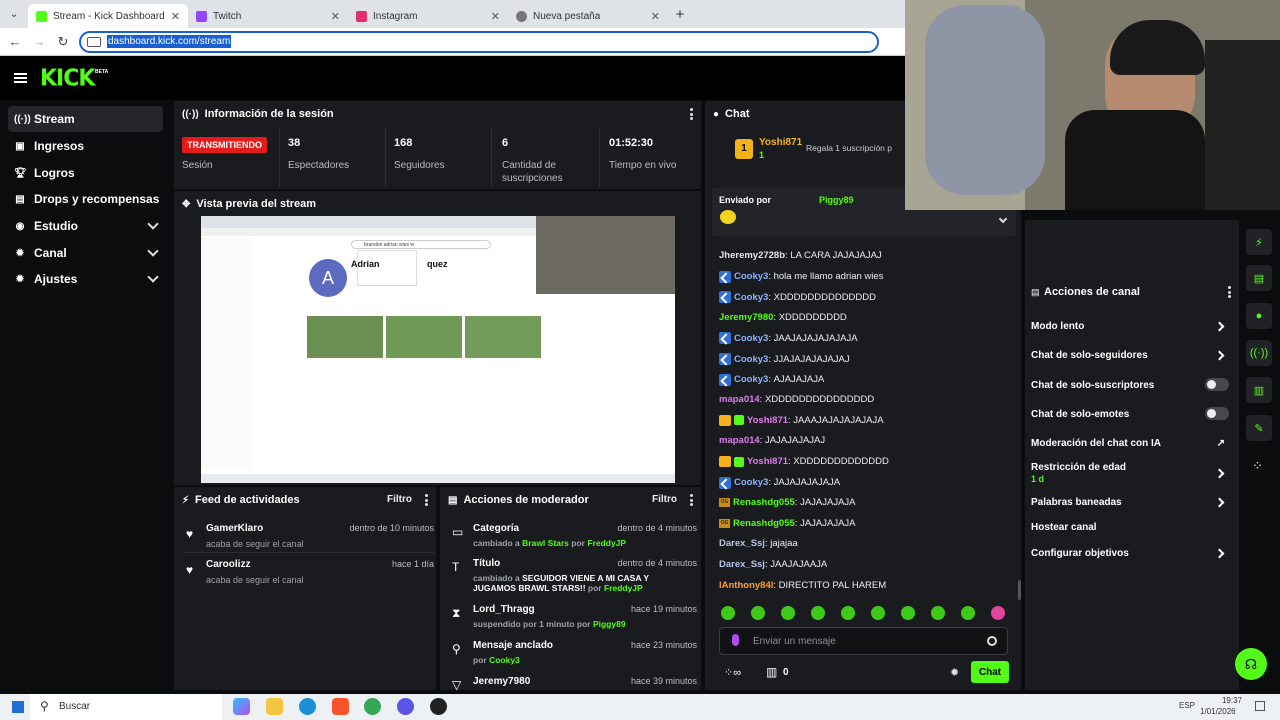  I want to click on feed-user: GamerKlaro, so click(234, 528).